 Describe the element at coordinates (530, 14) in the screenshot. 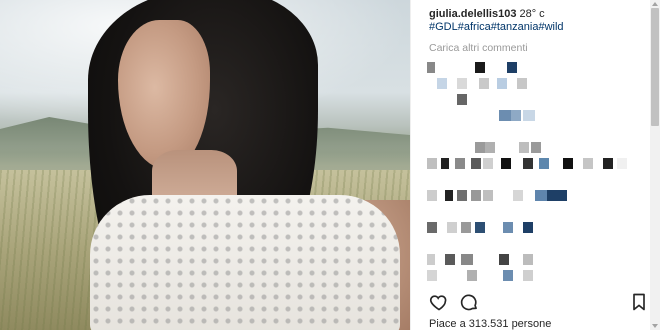

I see `caption-text: 28° c` at that location.